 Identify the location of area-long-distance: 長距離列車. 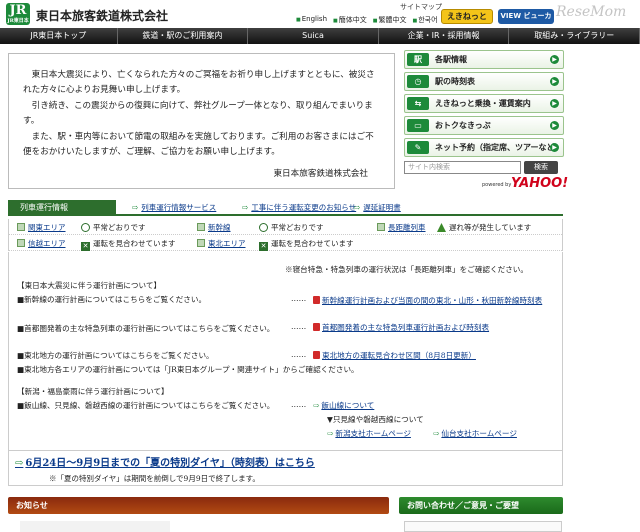
(407, 227).